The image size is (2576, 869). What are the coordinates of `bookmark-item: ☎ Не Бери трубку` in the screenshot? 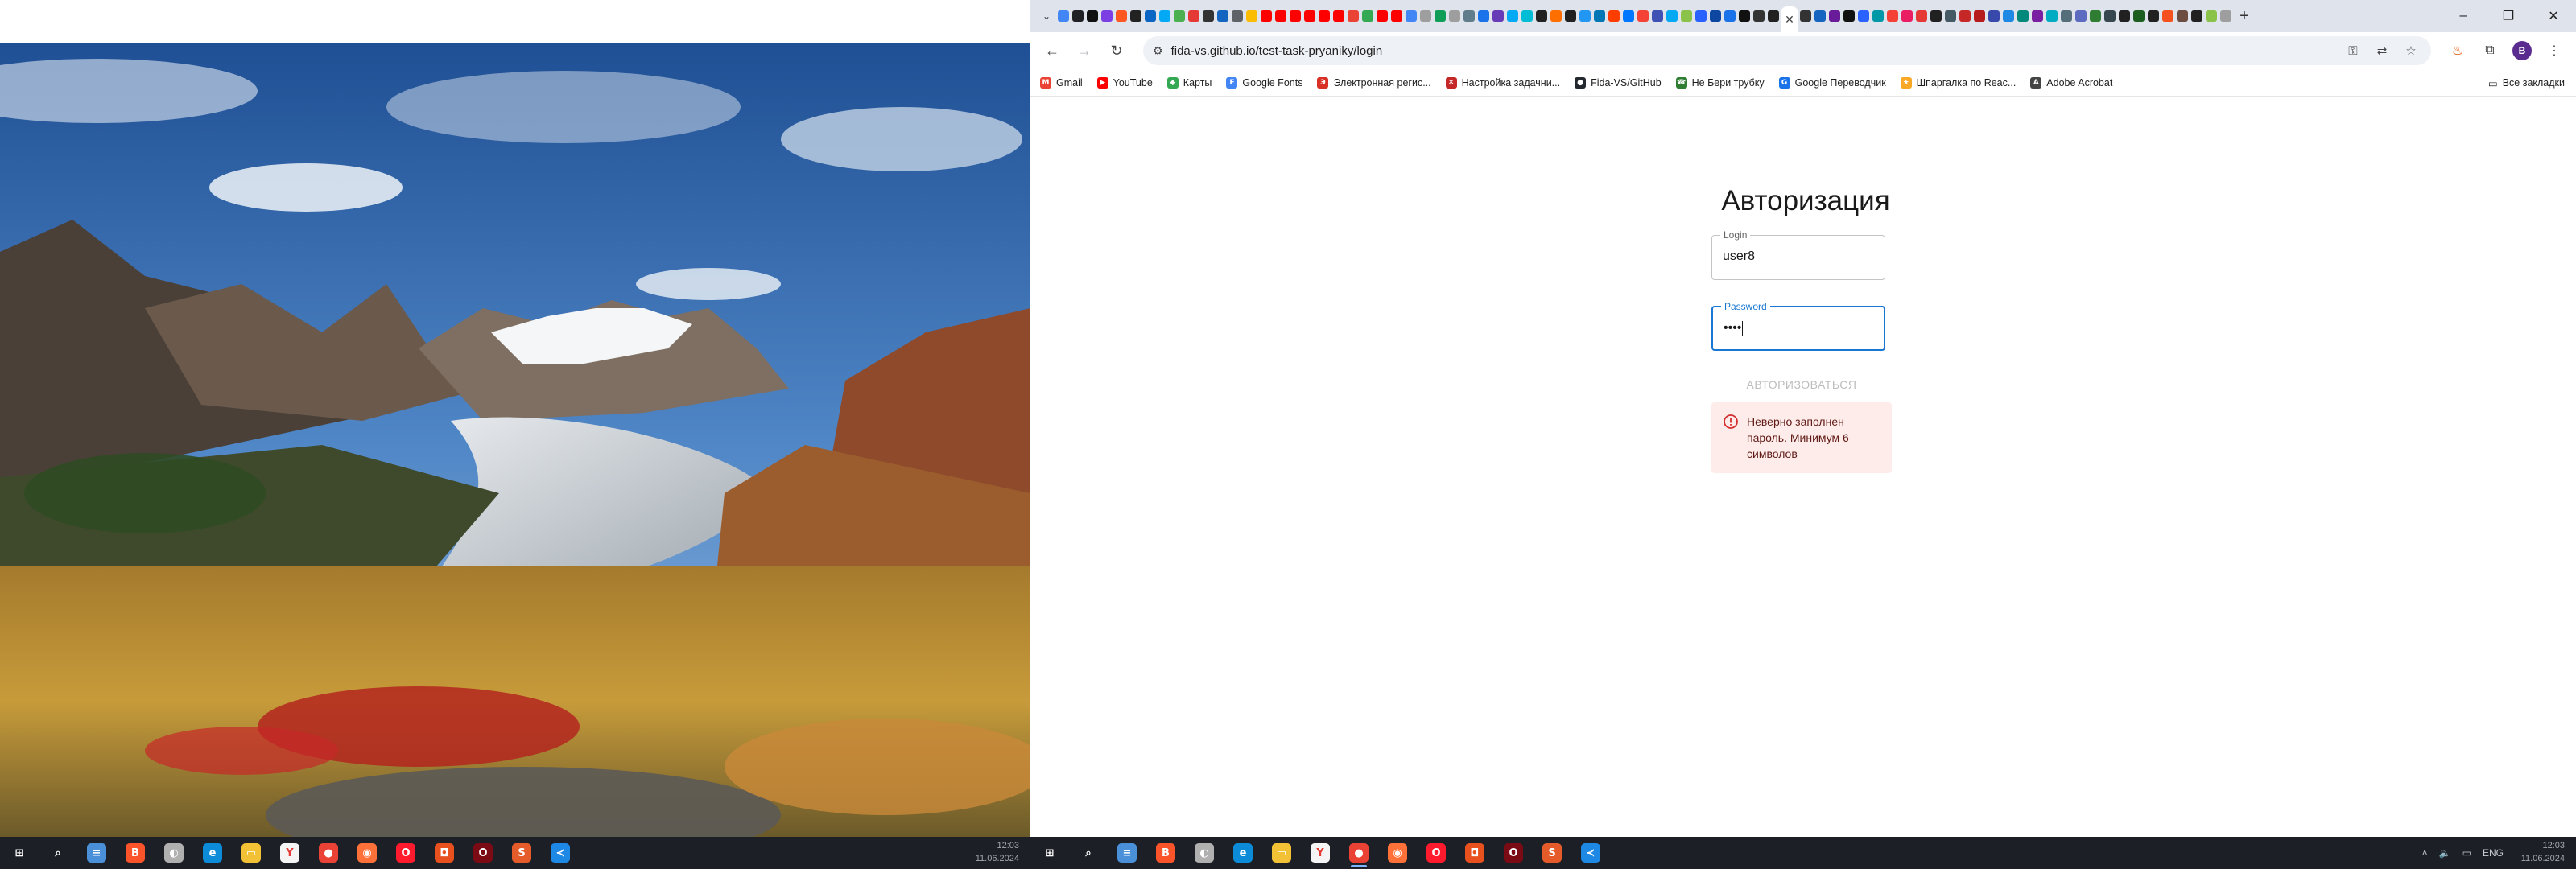 It's located at (1720, 82).